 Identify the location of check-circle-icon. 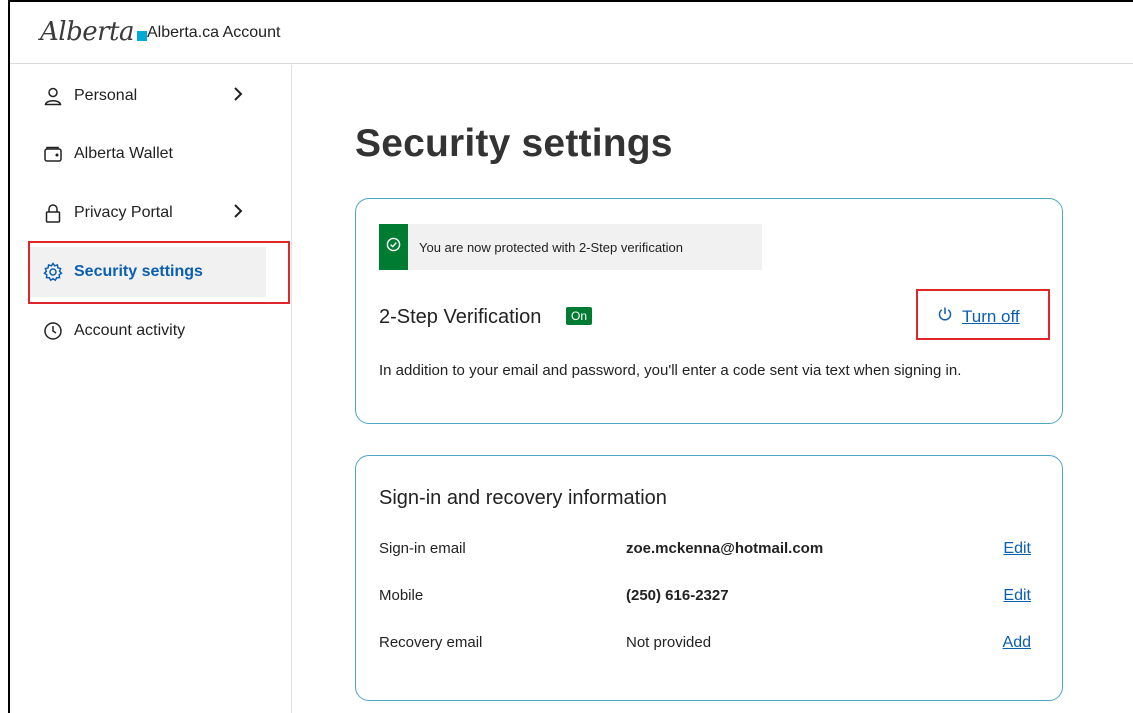
(393, 247).